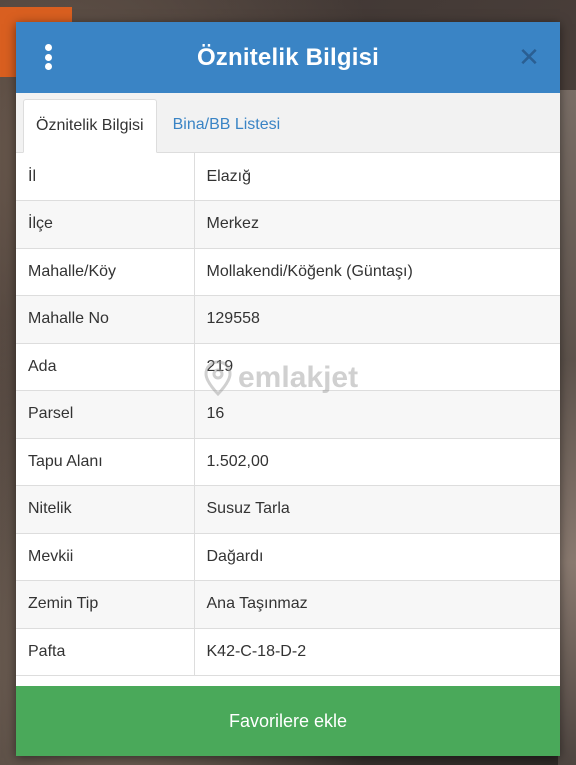 The width and height of the screenshot is (576, 765). I want to click on table-row: Tapu Alanı 1.502,00, so click(288, 462).